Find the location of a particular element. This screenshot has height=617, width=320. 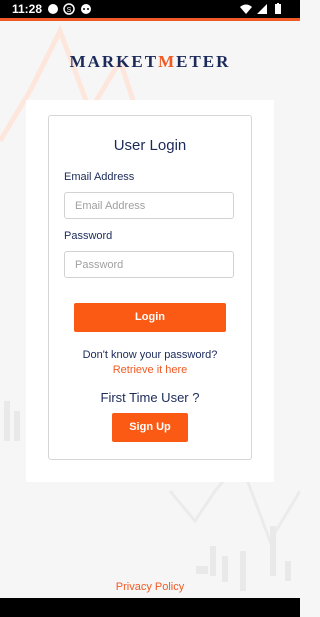

status-accent-bar is located at coordinates (150, 19).